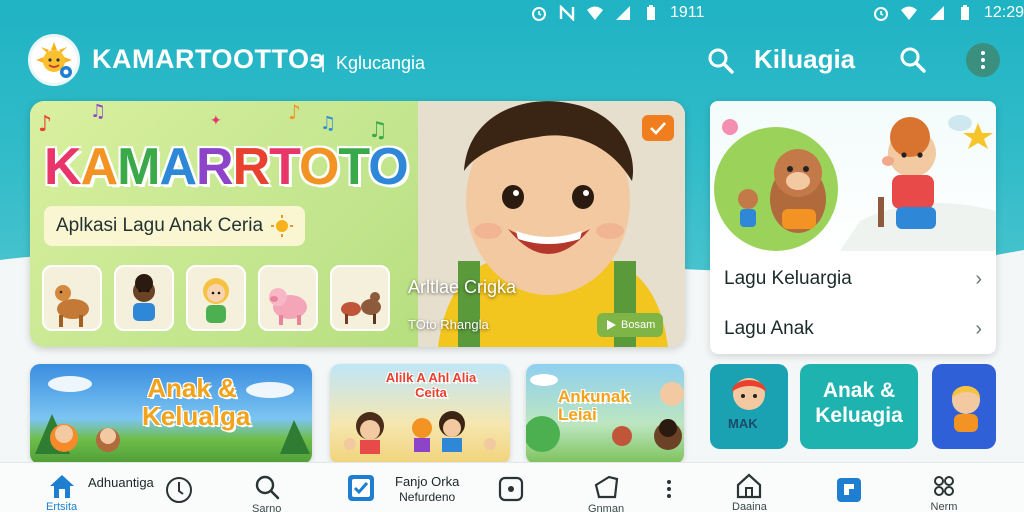 The height and width of the screenshot is (512, 1024). I want to click on nav-explore, so click(179, 490).